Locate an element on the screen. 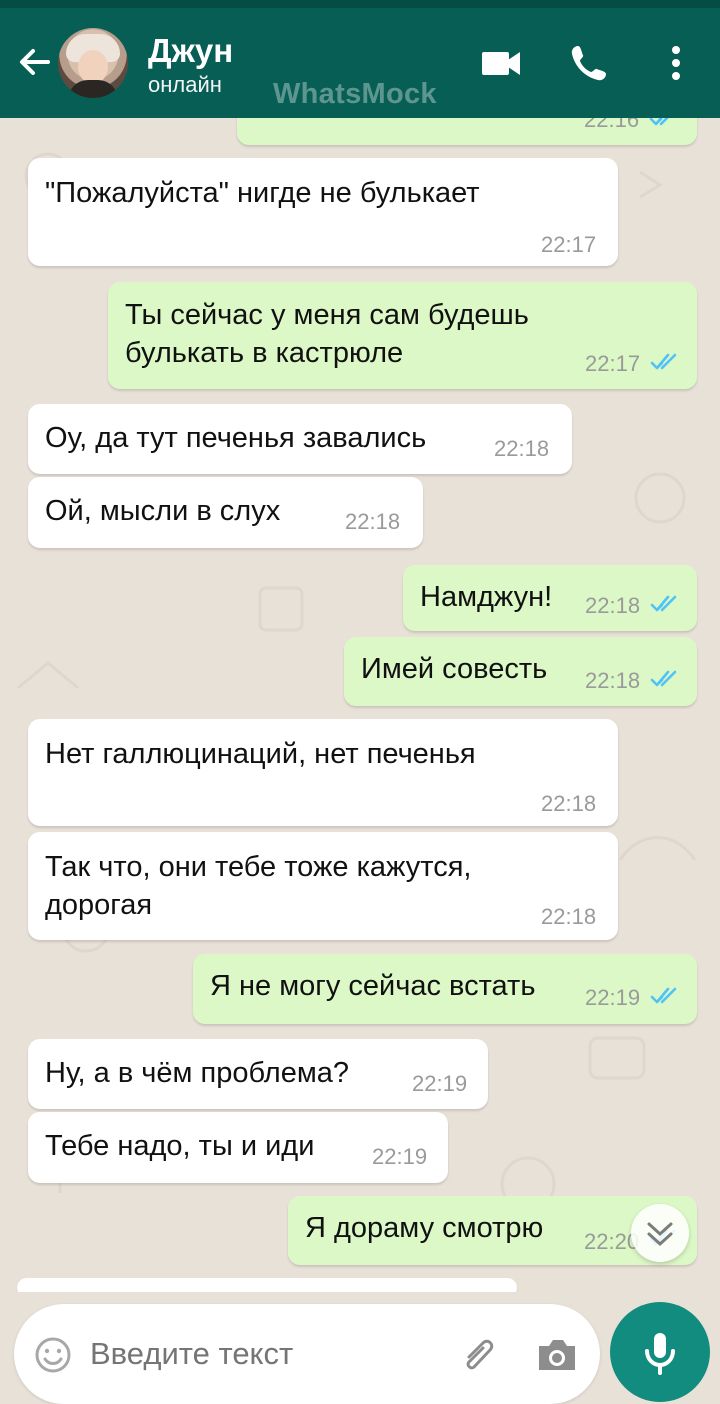  outgoing-message: Намджун! 22:18 is located at coordinates (550, 598).